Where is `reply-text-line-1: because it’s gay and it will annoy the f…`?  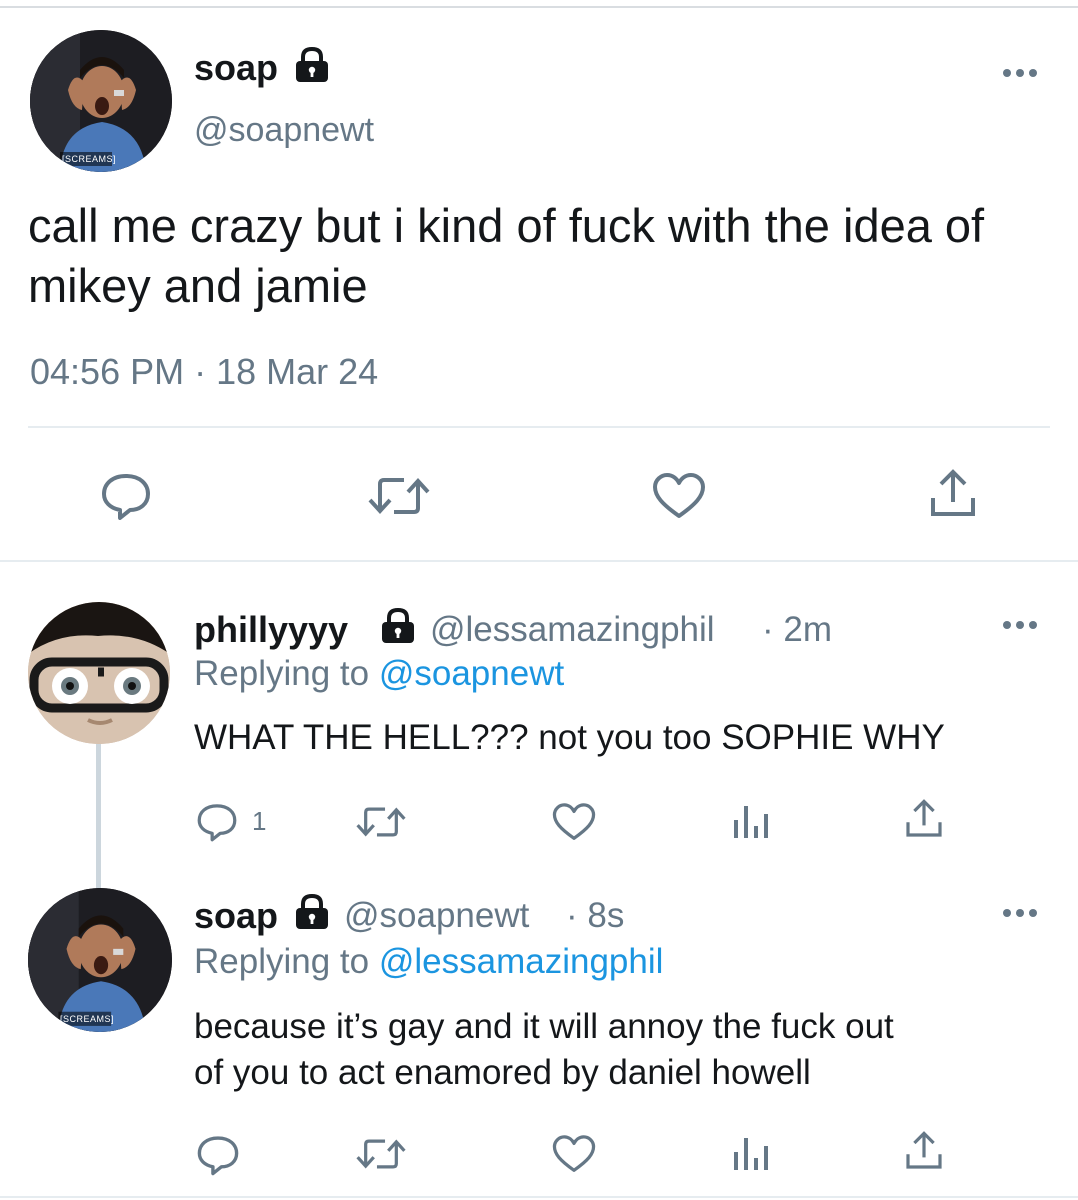 reply-text-line-1: because it’s gay and it will annoy the f… is located at coordinates (544, 1026).